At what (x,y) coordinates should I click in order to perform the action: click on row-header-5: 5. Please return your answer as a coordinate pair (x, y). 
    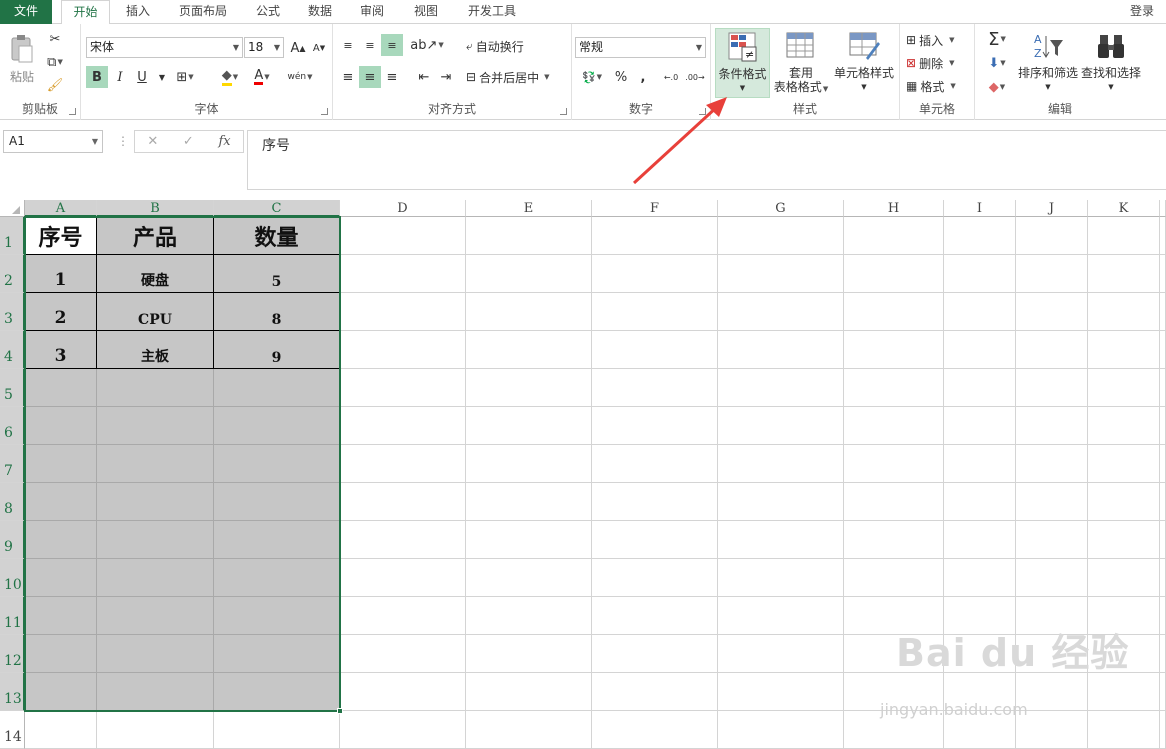
    Looking at the image, I should click on (12, 388).